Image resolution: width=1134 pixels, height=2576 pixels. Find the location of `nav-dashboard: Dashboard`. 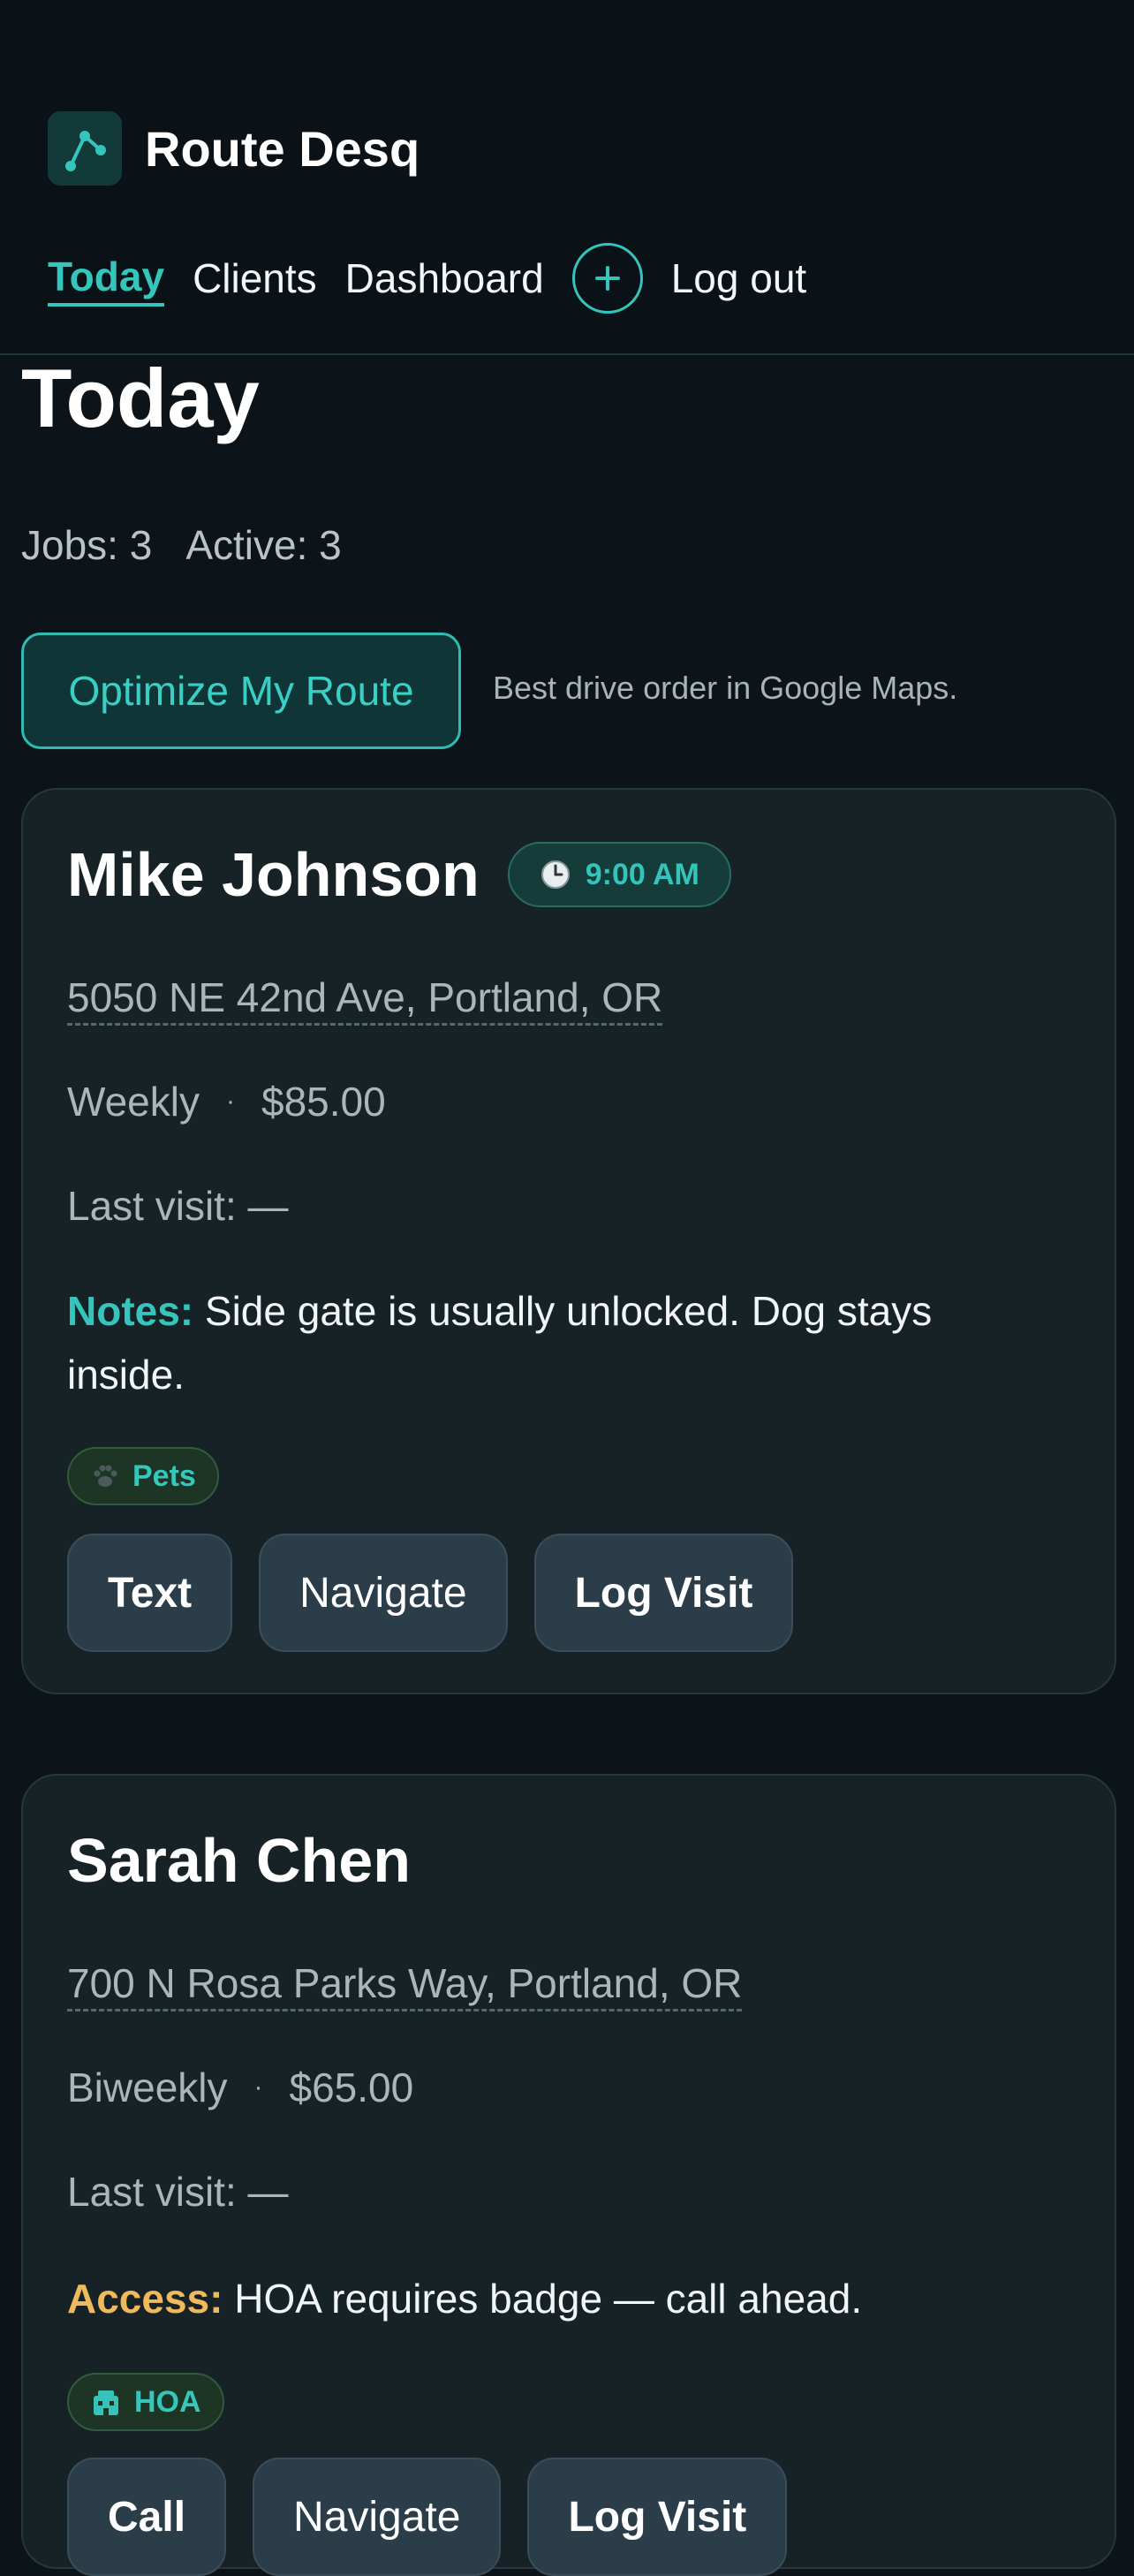

nav-dashboard: Dashboard is located at coordinates (445, 279).